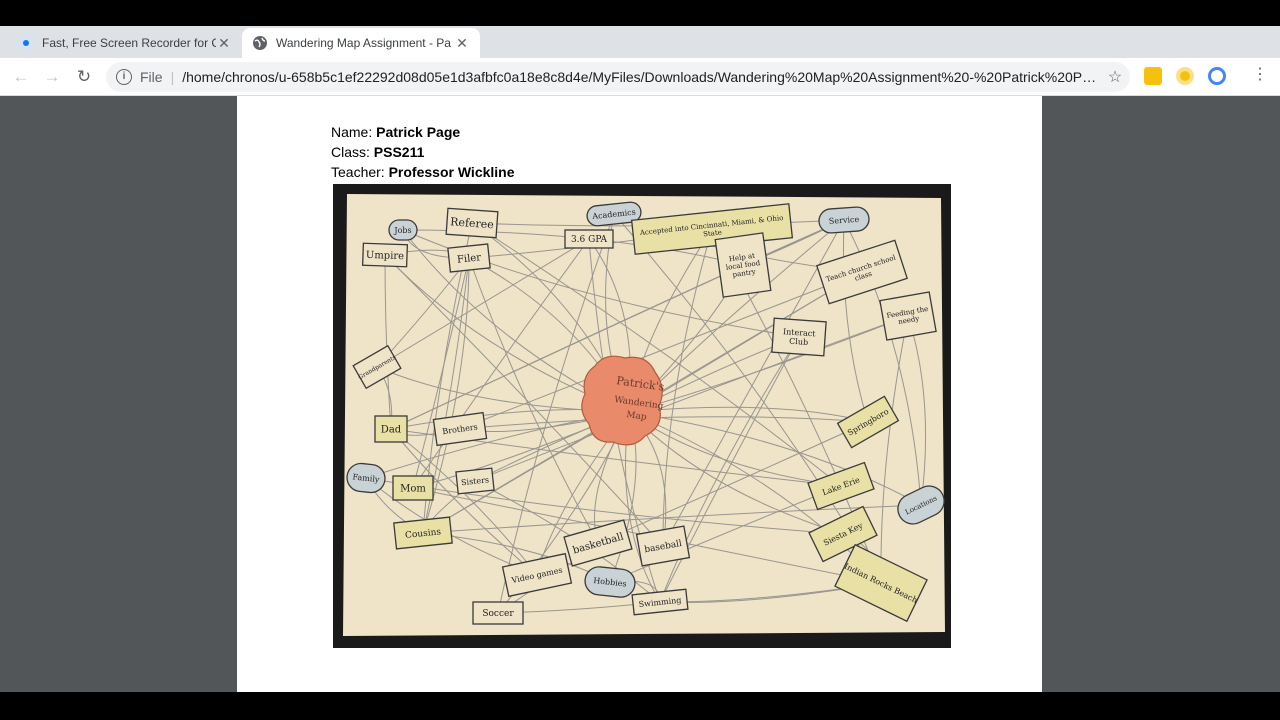  Describe the element at coordinates (844, 220) in the screenshot. I see `map-node: Service` at that location.